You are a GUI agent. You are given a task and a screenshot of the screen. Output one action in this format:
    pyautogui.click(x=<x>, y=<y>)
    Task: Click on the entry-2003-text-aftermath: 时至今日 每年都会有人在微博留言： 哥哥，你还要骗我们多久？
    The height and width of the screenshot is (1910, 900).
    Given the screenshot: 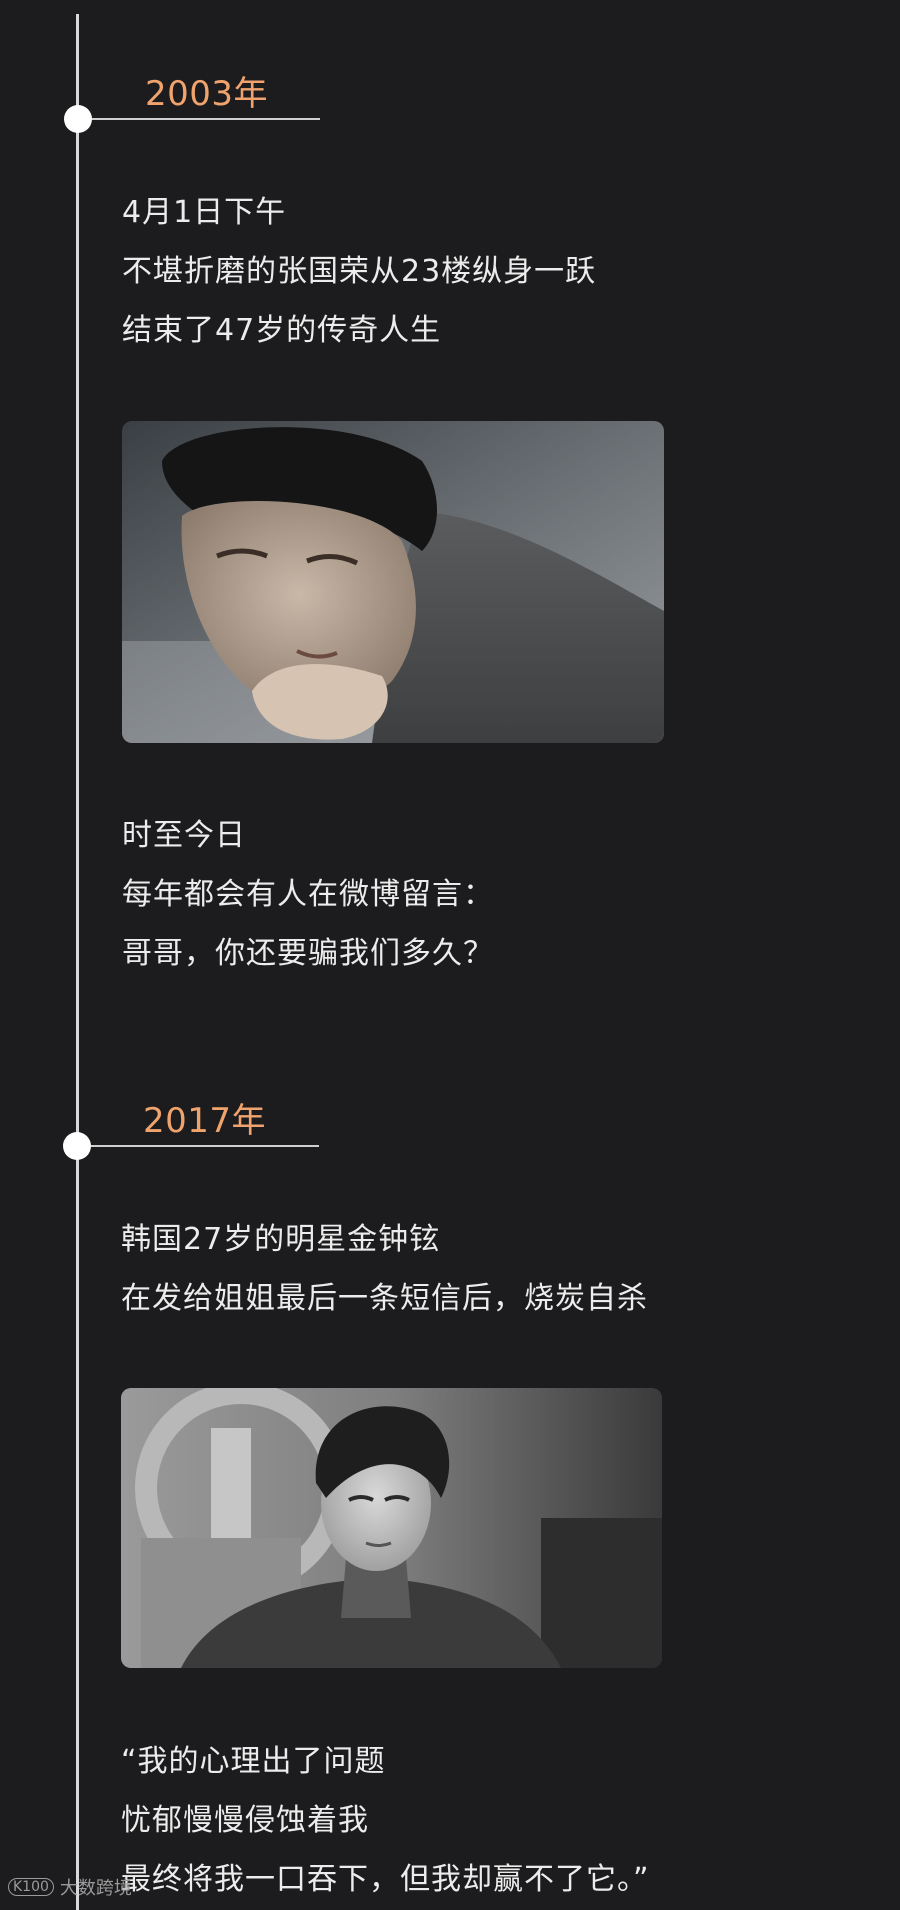 What is the action you would take?
    pyautogui.click(x=308, y=894)
    